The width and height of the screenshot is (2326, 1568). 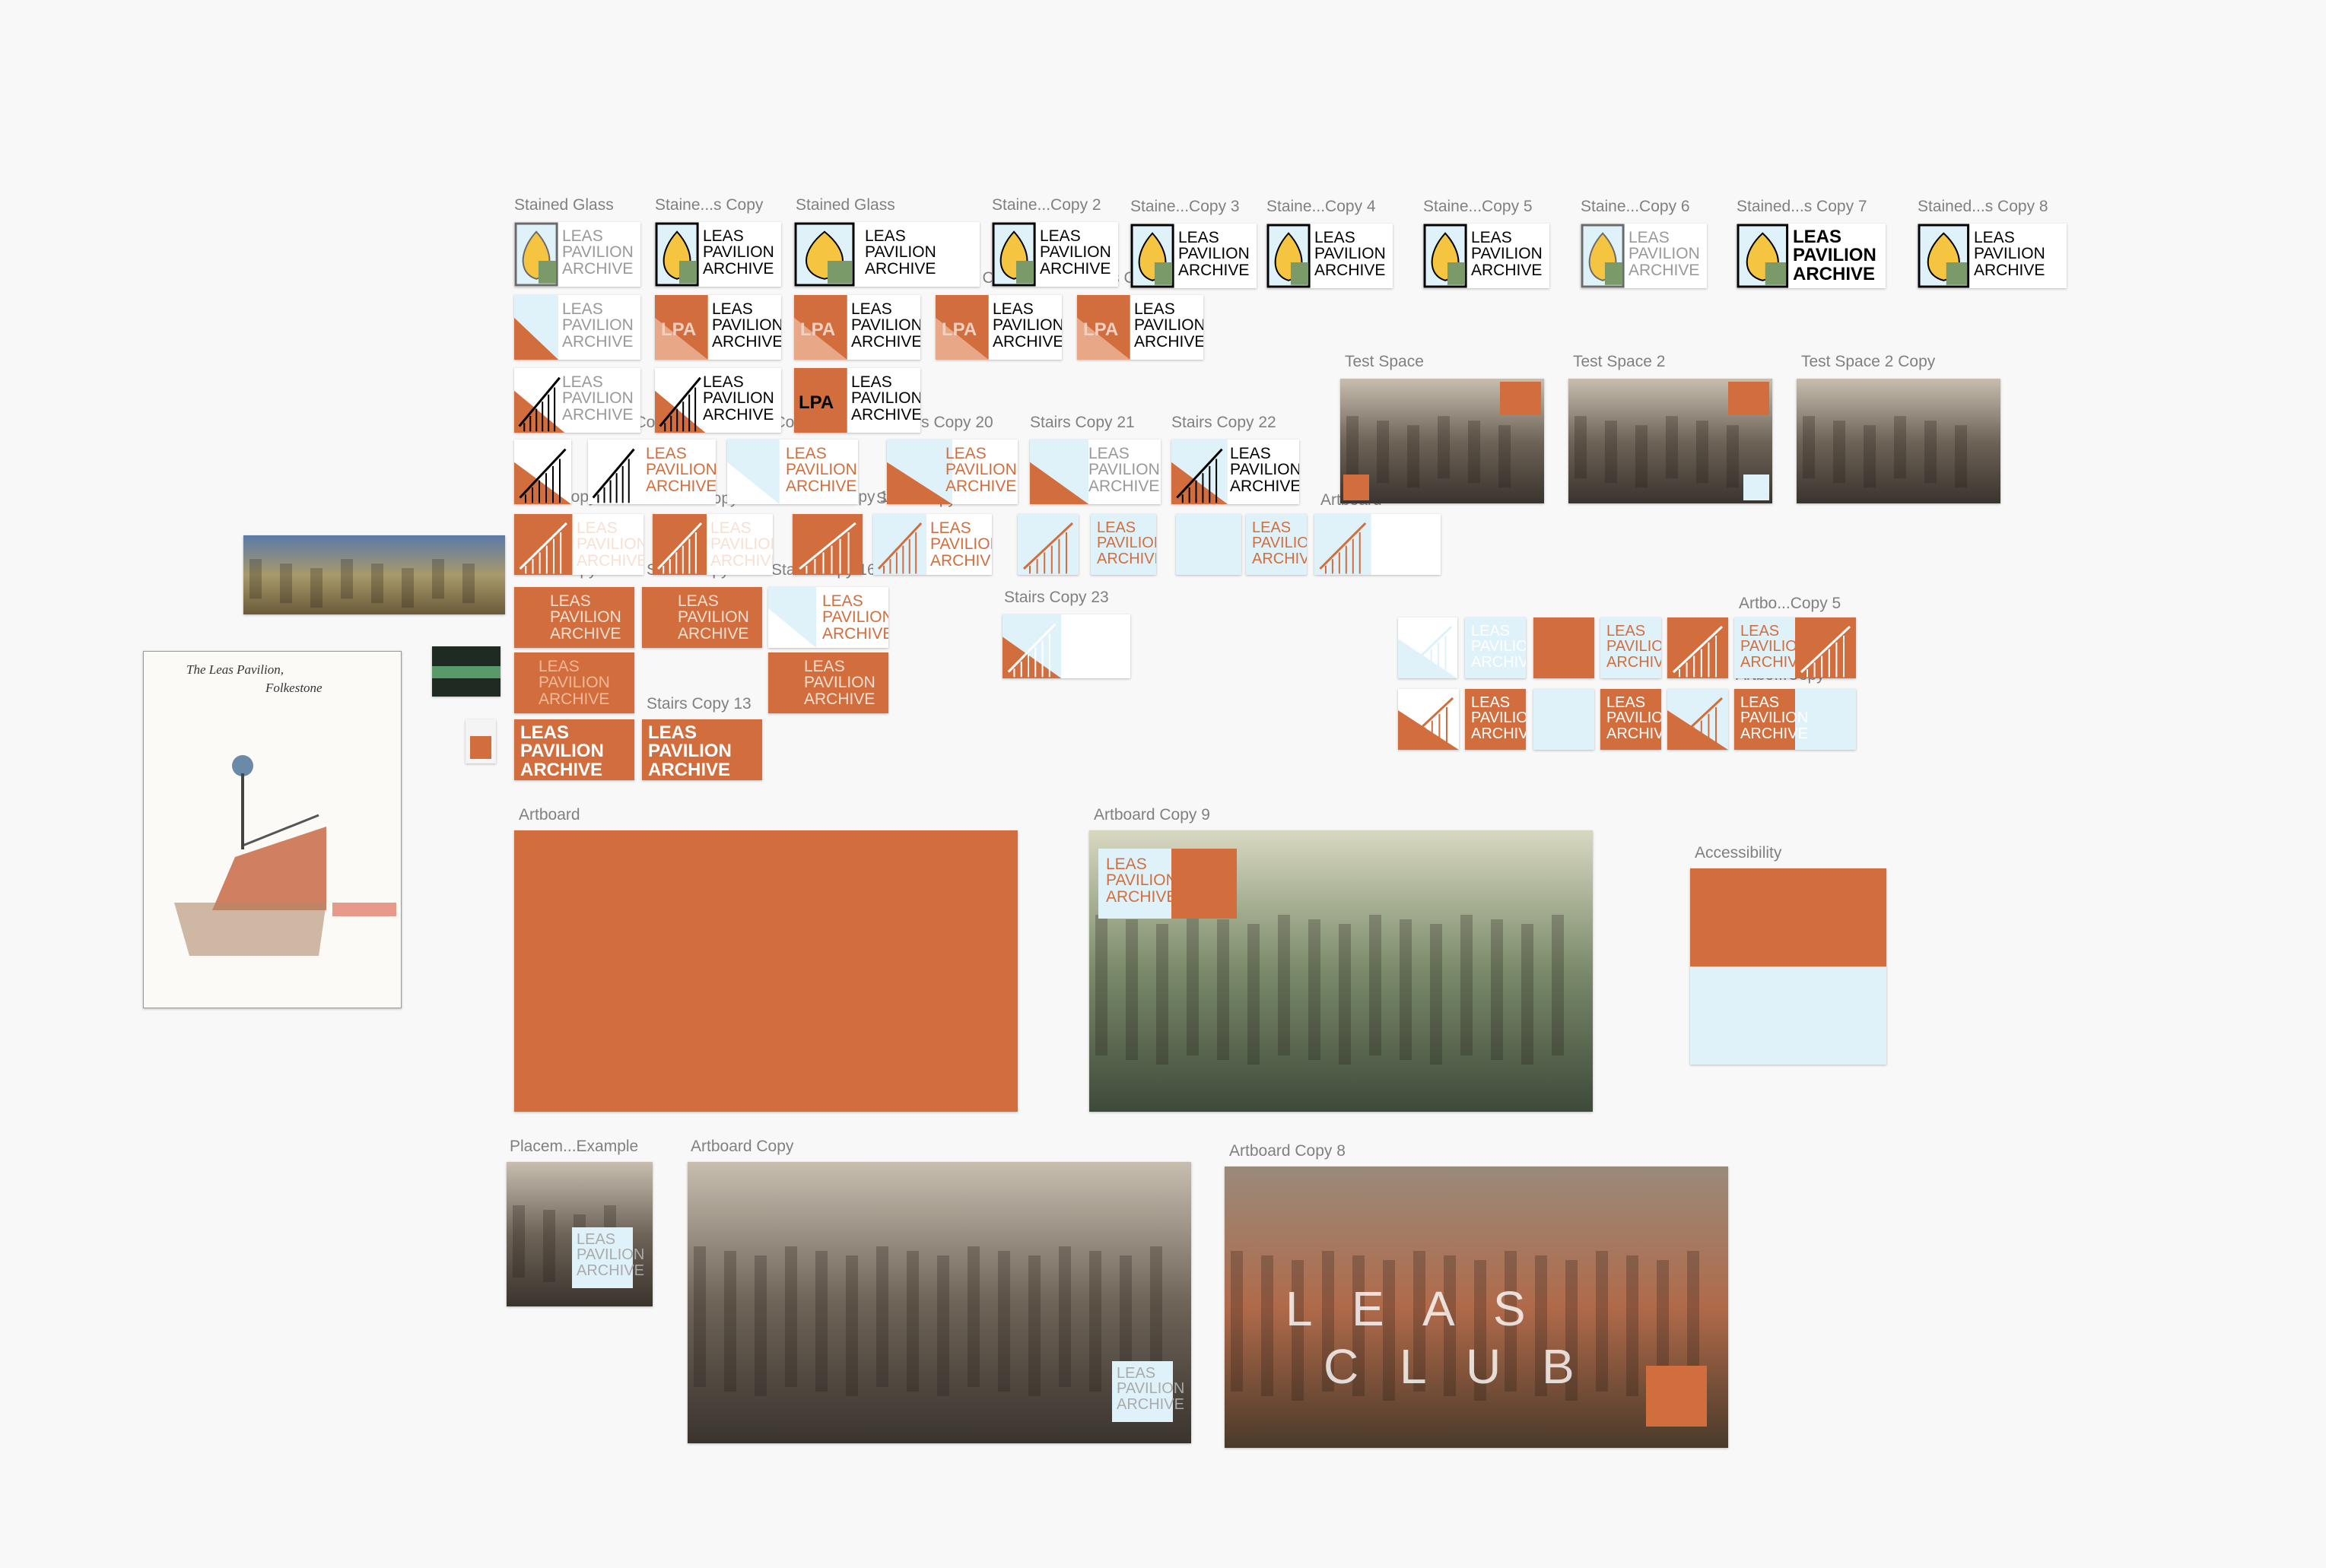 I want to click on artboard-label: Artboard Copy 8, so click(x=1287, y=1151).